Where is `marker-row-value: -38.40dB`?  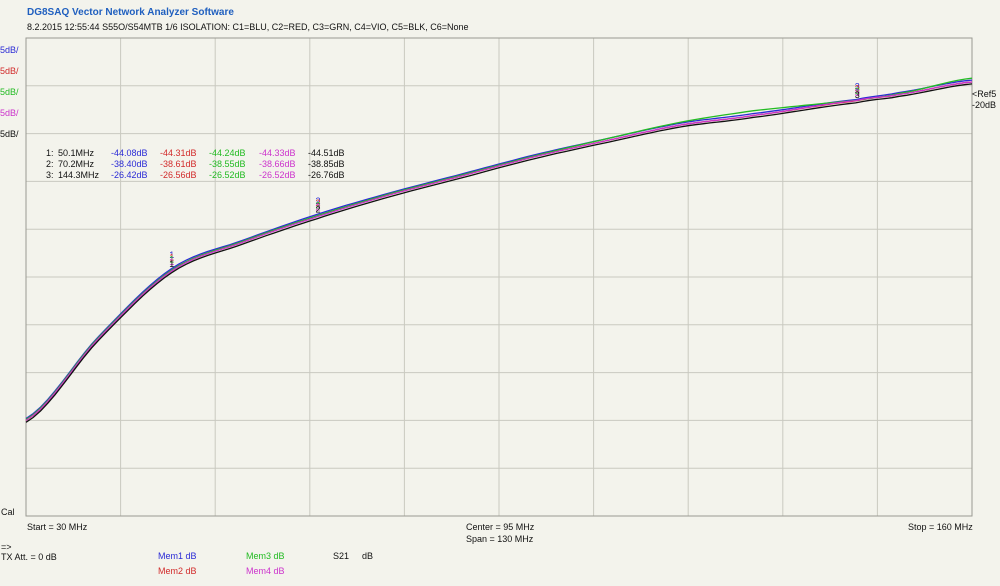 marker-row-value: -38.40dB is located at coordinates (129, 164).